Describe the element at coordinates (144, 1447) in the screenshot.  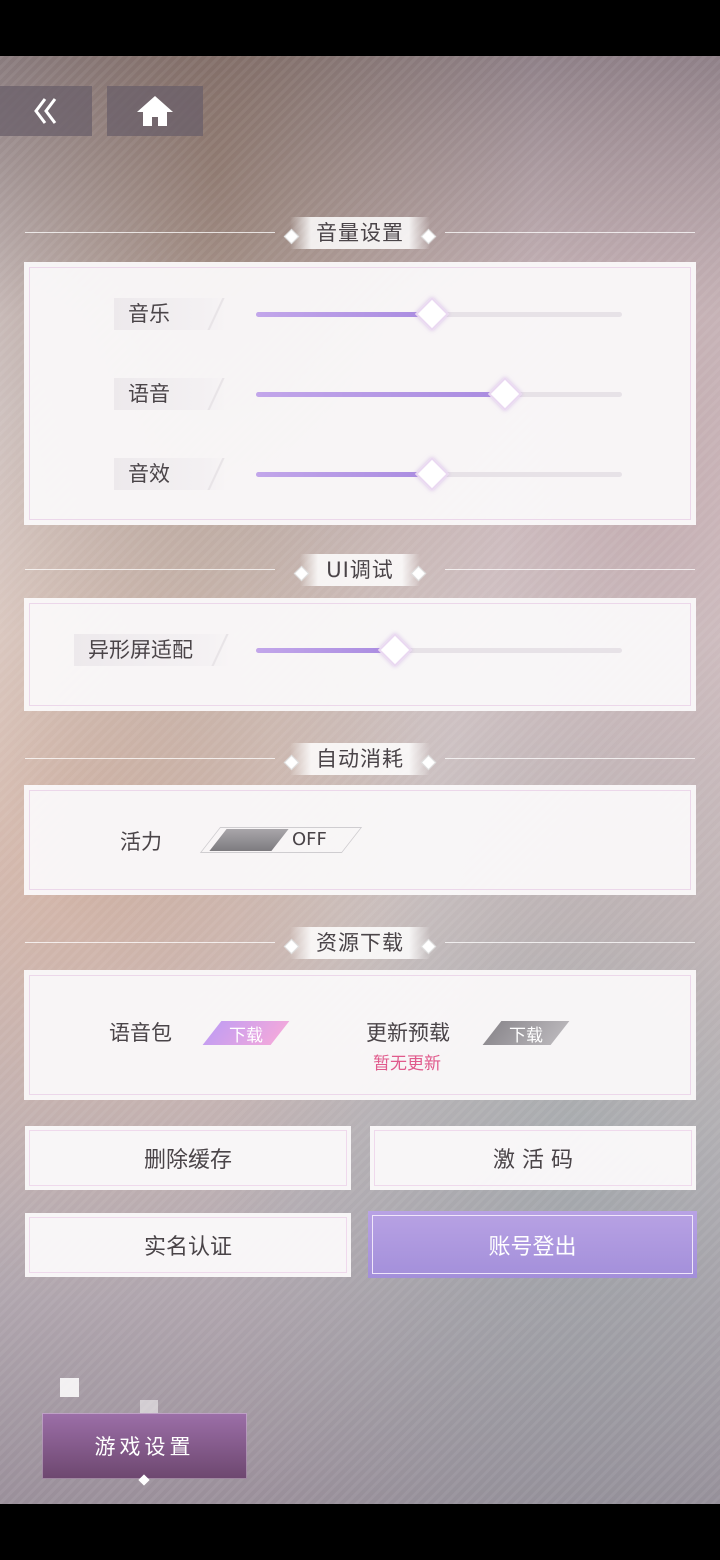
I see `game-settings-tab-label: 游戏设置` at that location.